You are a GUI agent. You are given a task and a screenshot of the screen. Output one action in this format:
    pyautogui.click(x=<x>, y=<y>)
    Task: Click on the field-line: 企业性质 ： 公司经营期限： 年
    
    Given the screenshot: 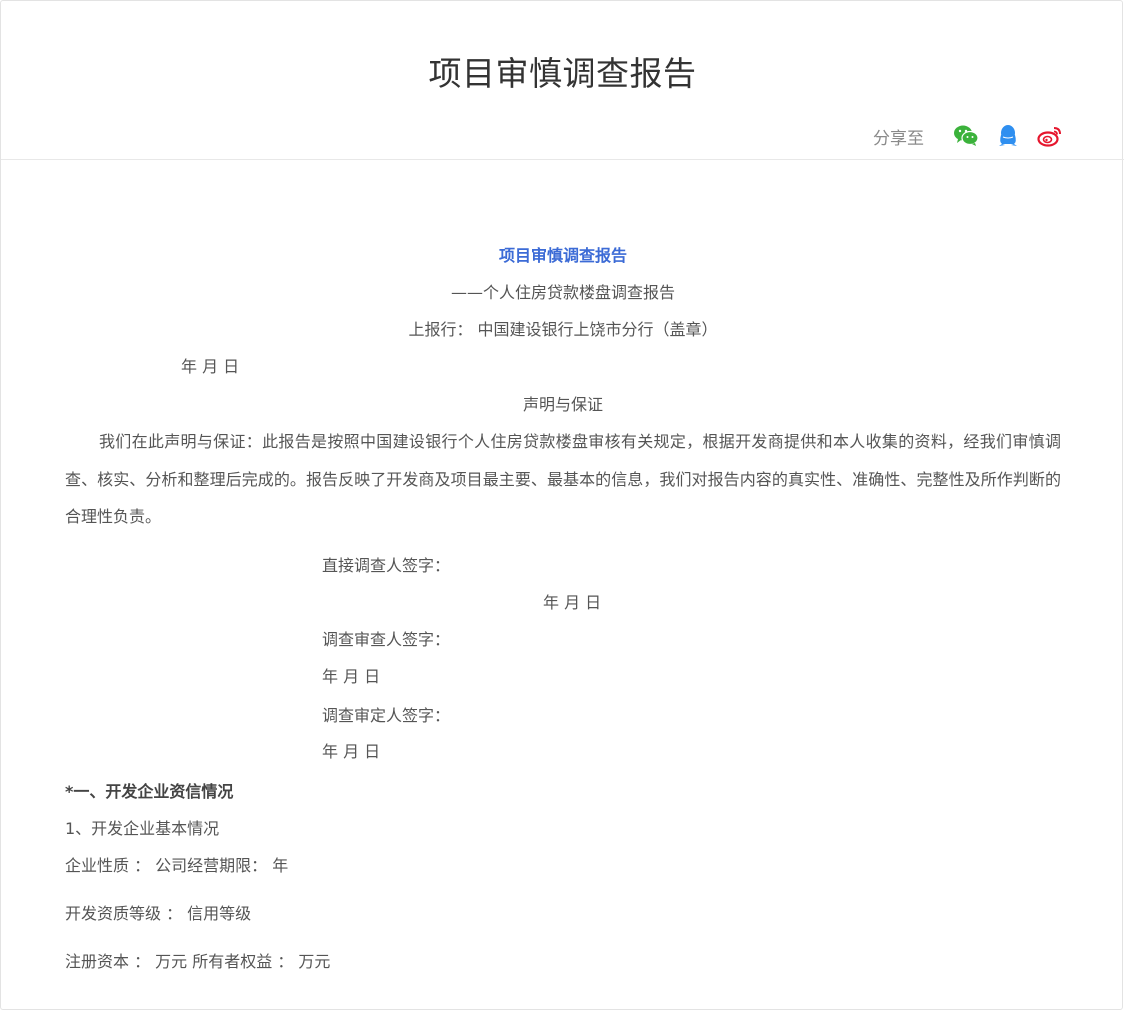 What is the action you would take?
    pyautogui.click(x=177, y=865)
    